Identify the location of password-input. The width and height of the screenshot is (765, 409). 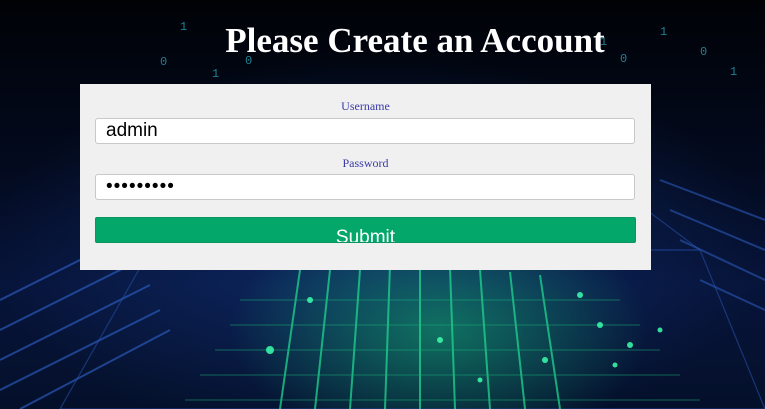
(365, 187).